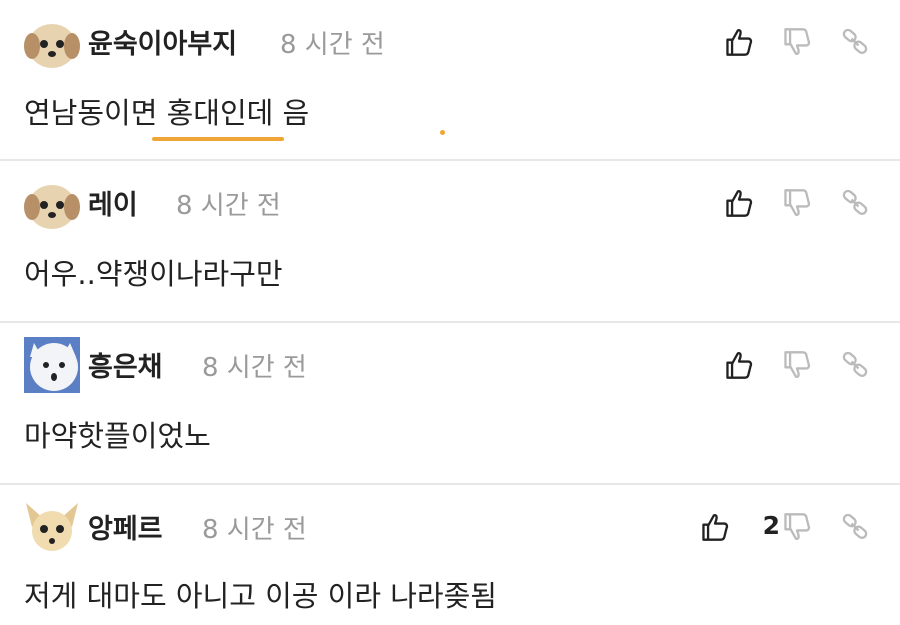 The width and height of the screenshot is (900, 625). I want to click on comment-text: 저게 대마도 아니고 이공 이라 나라좆됨, so click(260, 596).